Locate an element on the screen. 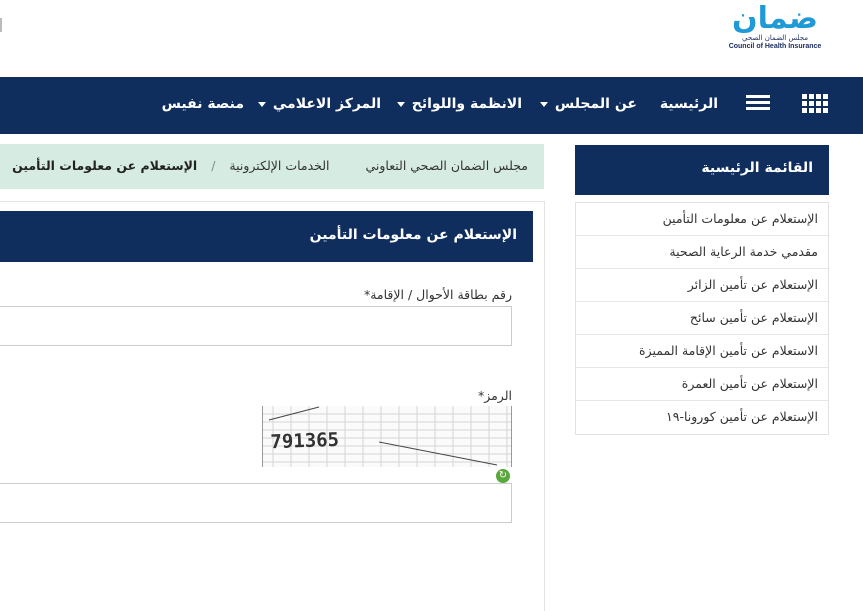 The image size is (863, 611). nav-about-label: عن المجلس is located at coordinates (595, 104).